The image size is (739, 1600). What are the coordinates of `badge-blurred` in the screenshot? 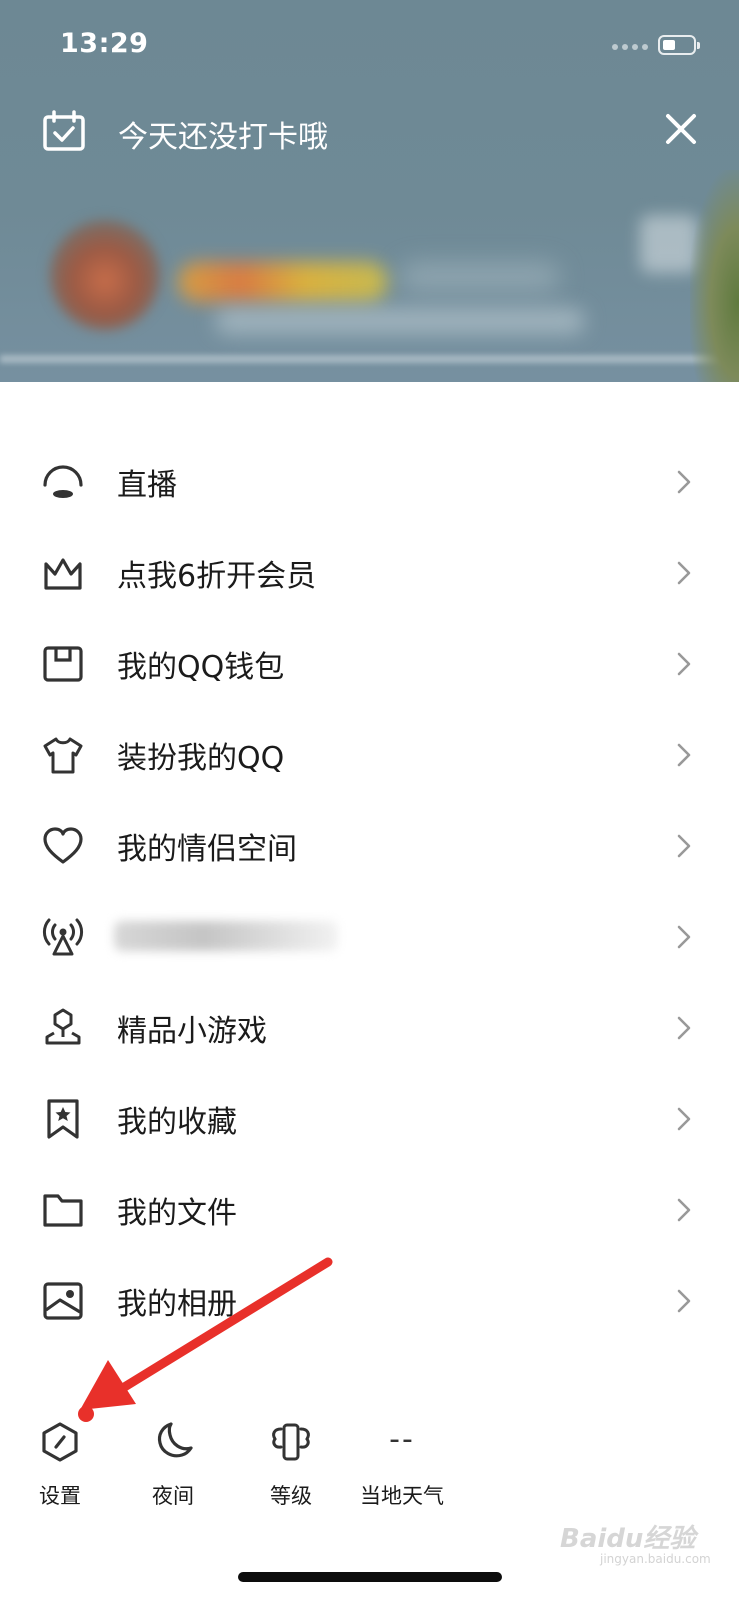 It's located at (480, 277).